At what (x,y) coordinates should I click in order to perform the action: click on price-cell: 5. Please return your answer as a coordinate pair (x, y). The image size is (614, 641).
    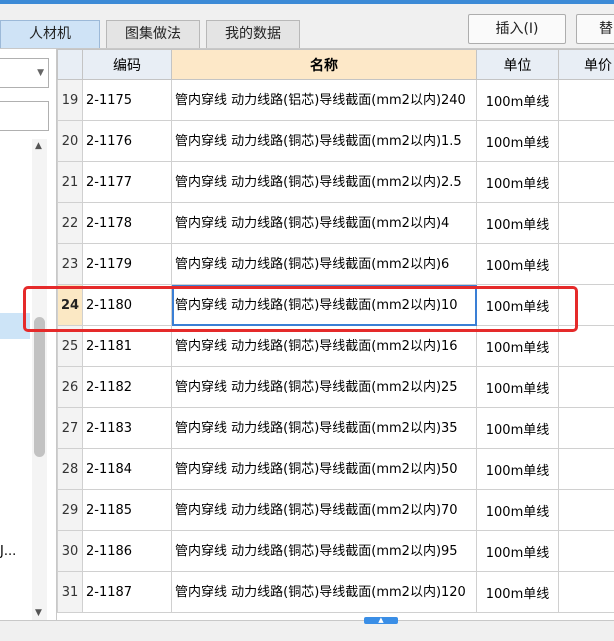
    Looking at the image, I should click on (586, 100).